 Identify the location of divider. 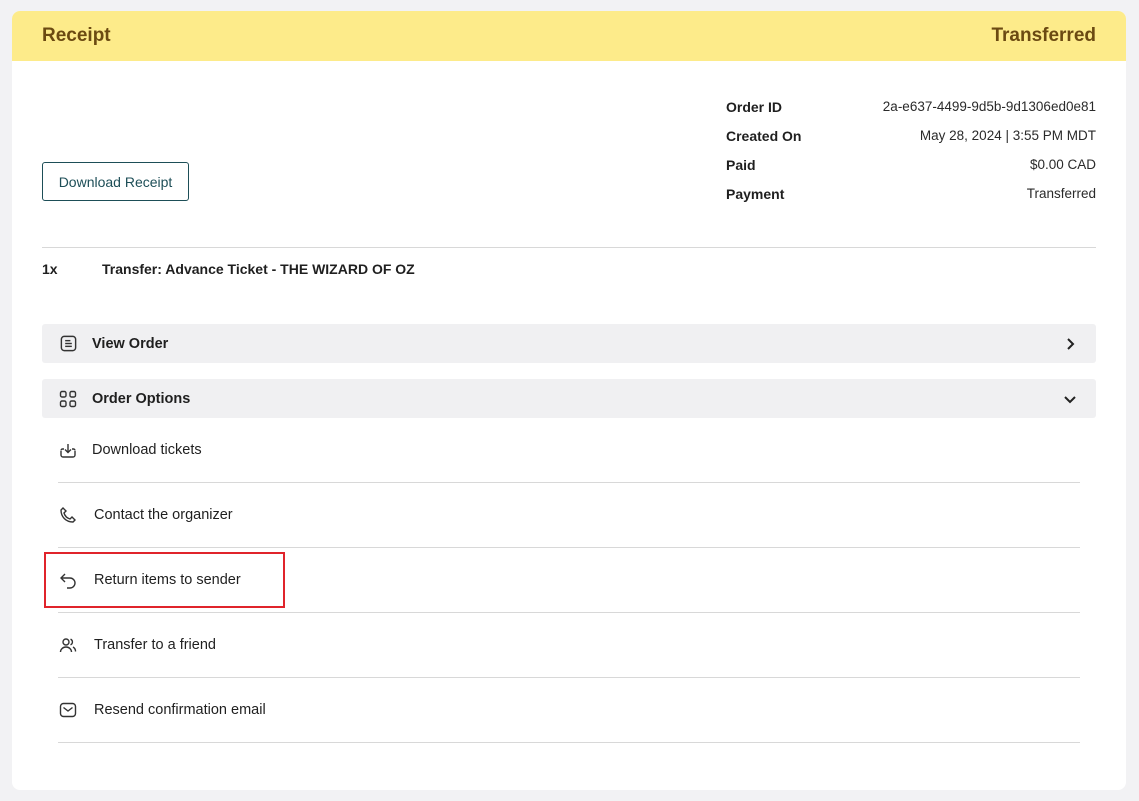
(569, 247).